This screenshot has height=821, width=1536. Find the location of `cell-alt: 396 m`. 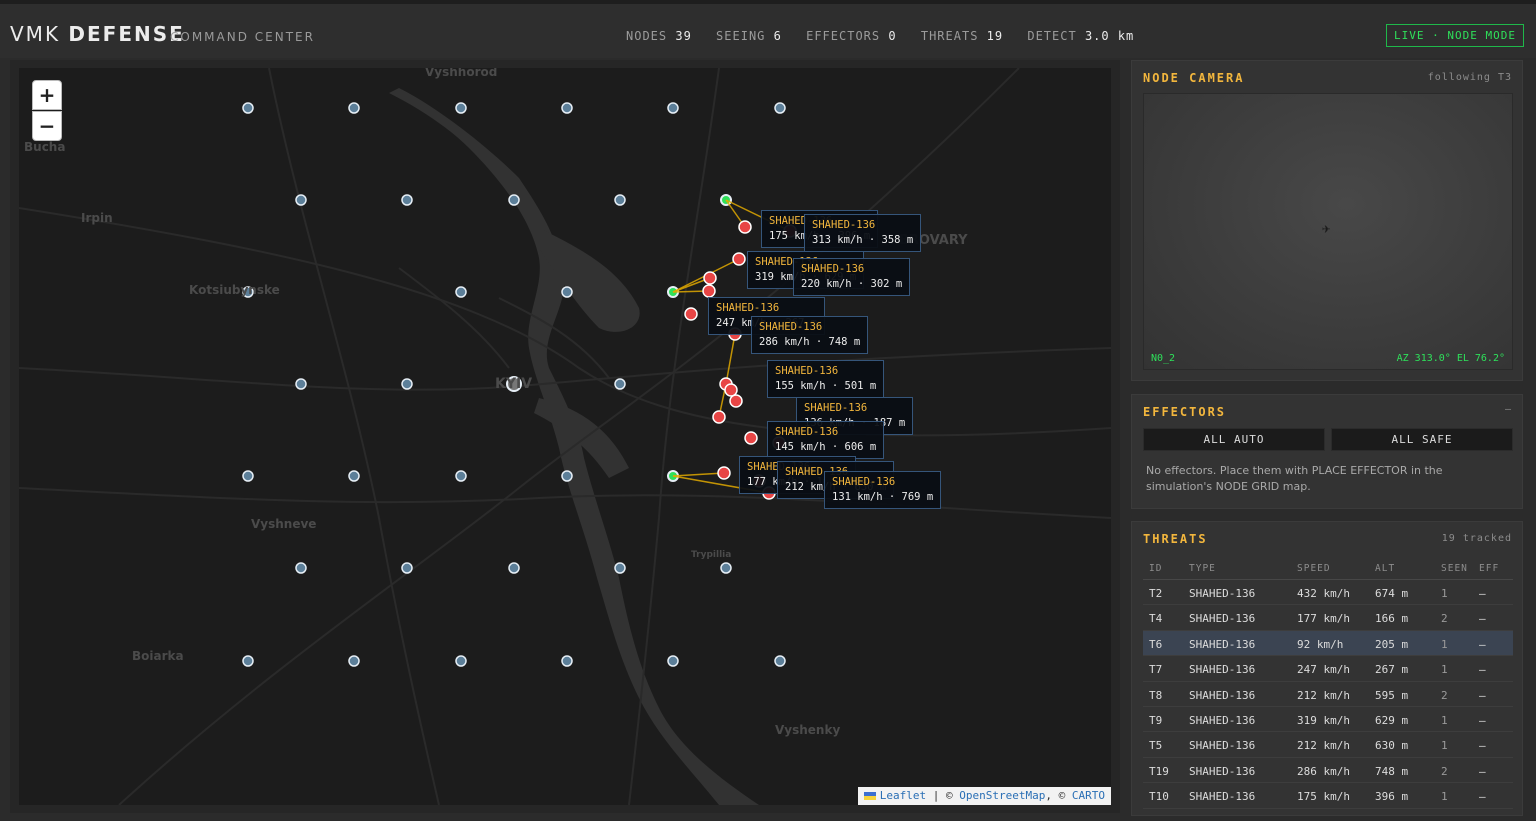

cell-alt: 396 m is located at coordinates (1392, 797).